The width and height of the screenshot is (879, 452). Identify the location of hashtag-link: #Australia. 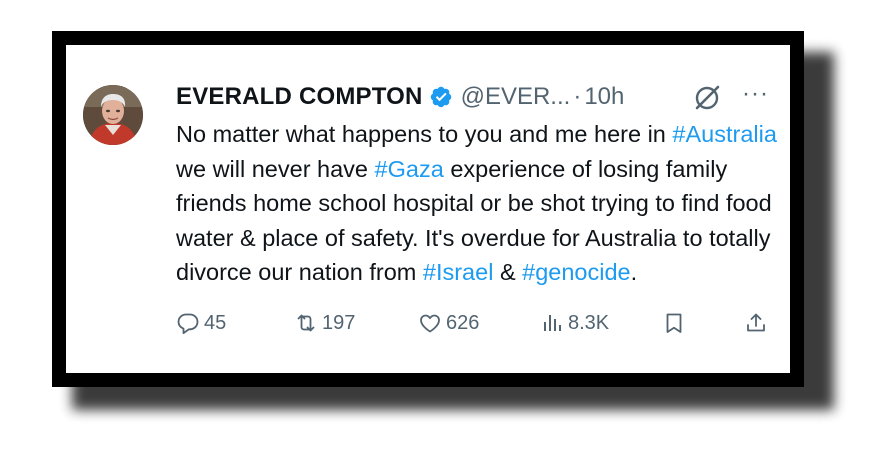
(724, 134).